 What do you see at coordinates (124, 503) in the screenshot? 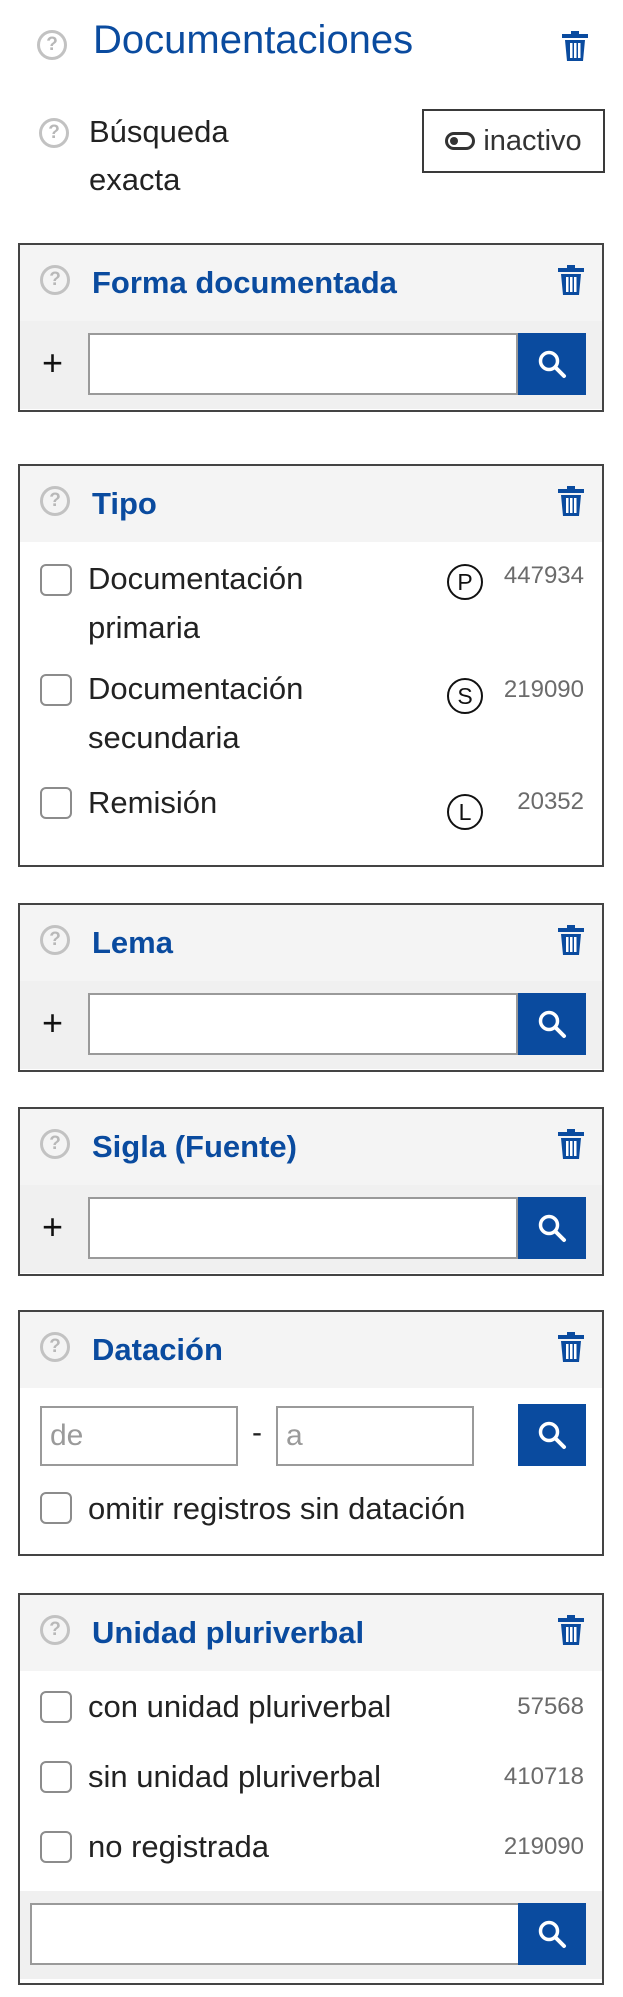
I see `panel-title: Tipo` at bounding box center [124, 503].